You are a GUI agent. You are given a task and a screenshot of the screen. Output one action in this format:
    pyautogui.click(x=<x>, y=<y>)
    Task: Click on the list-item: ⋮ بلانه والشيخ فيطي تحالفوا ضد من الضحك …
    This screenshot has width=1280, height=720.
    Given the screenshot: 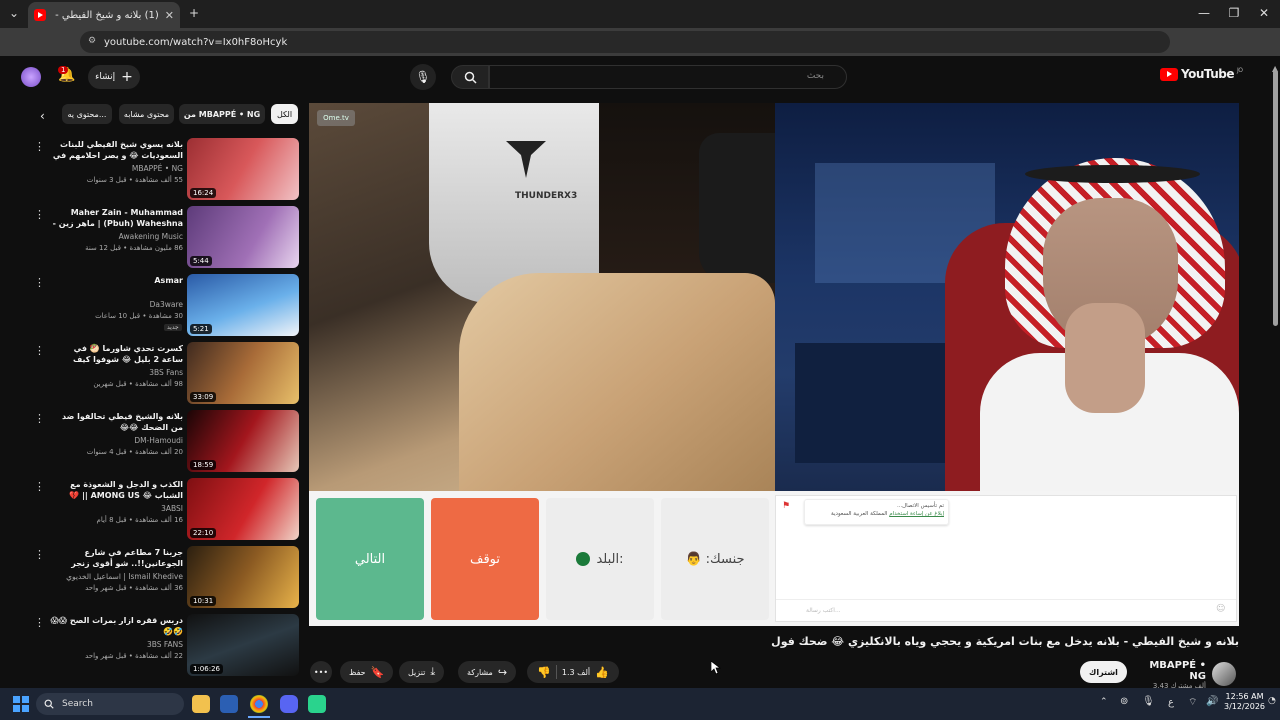 What is the action you would take?
    pyautogui.click(x=167, y=442)
    